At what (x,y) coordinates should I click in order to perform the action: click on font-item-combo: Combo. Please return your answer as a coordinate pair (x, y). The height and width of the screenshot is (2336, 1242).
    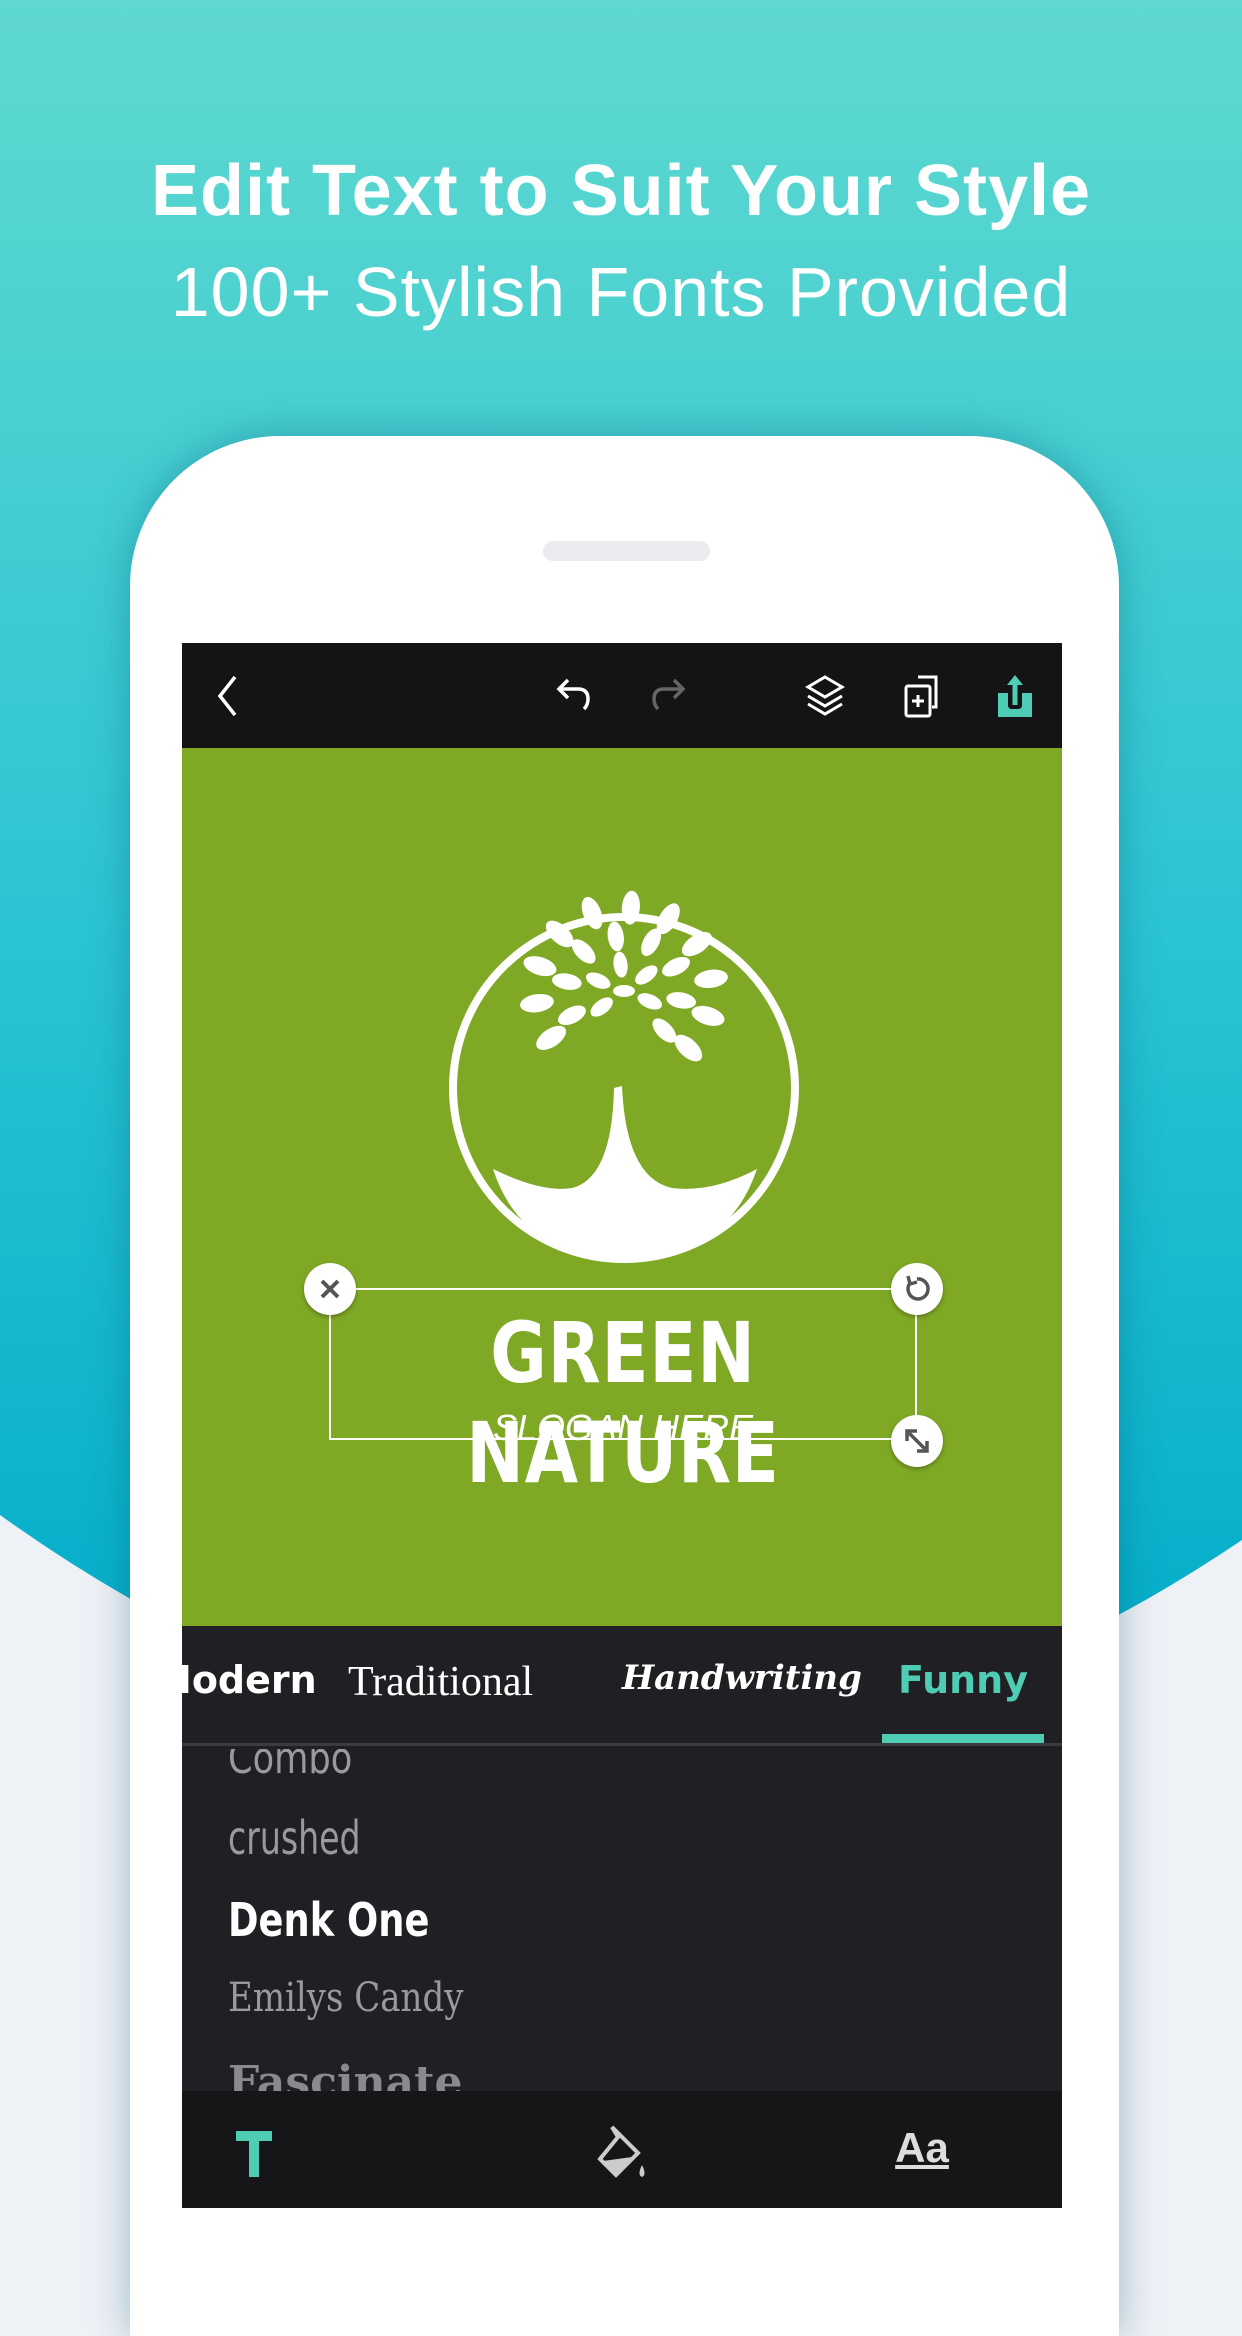
    Looking at the image, I should click on (290, 1766).